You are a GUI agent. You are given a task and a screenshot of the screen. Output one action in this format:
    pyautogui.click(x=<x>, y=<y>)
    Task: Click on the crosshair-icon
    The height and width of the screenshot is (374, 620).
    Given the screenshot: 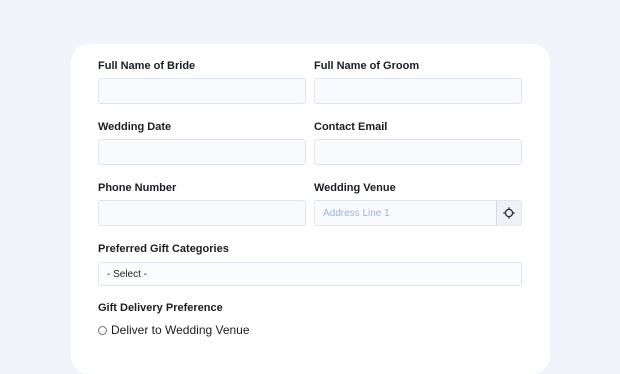 What is the action you would take?
    pyautogui.click(x=509, y=213)
    